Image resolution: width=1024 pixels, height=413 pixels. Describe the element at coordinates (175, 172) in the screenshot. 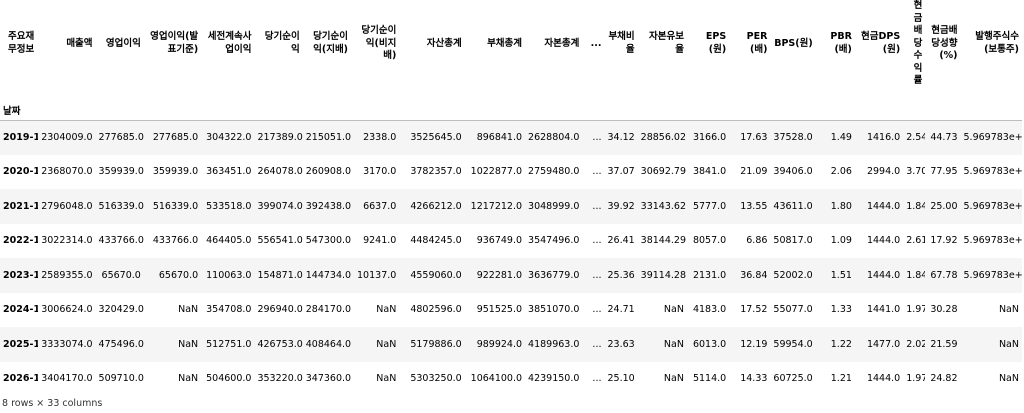

I see `table-cell: 359939.0` at that location.